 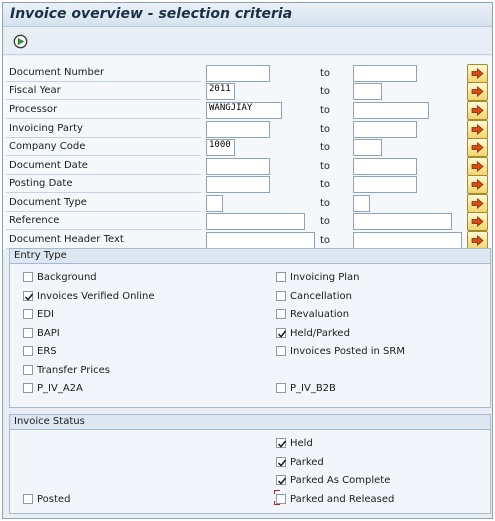 What do you see at coordinates (347, 351) in the screenshot?
I see `checkbox-label: Invoices Posted in SRM` at bounding box center [347, 351].